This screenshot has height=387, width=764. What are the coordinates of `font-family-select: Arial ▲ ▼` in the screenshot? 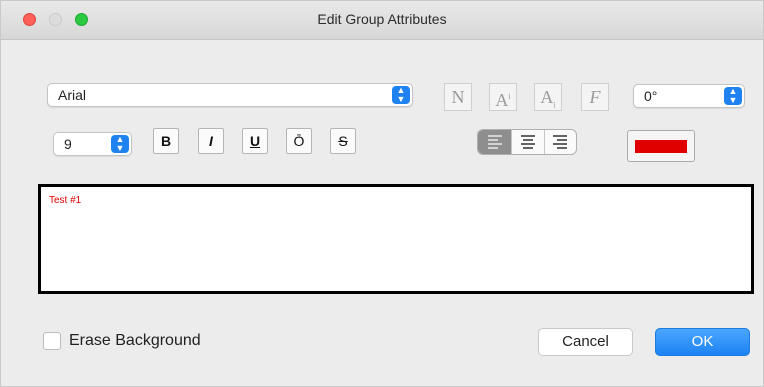 It's located at (230, 95).